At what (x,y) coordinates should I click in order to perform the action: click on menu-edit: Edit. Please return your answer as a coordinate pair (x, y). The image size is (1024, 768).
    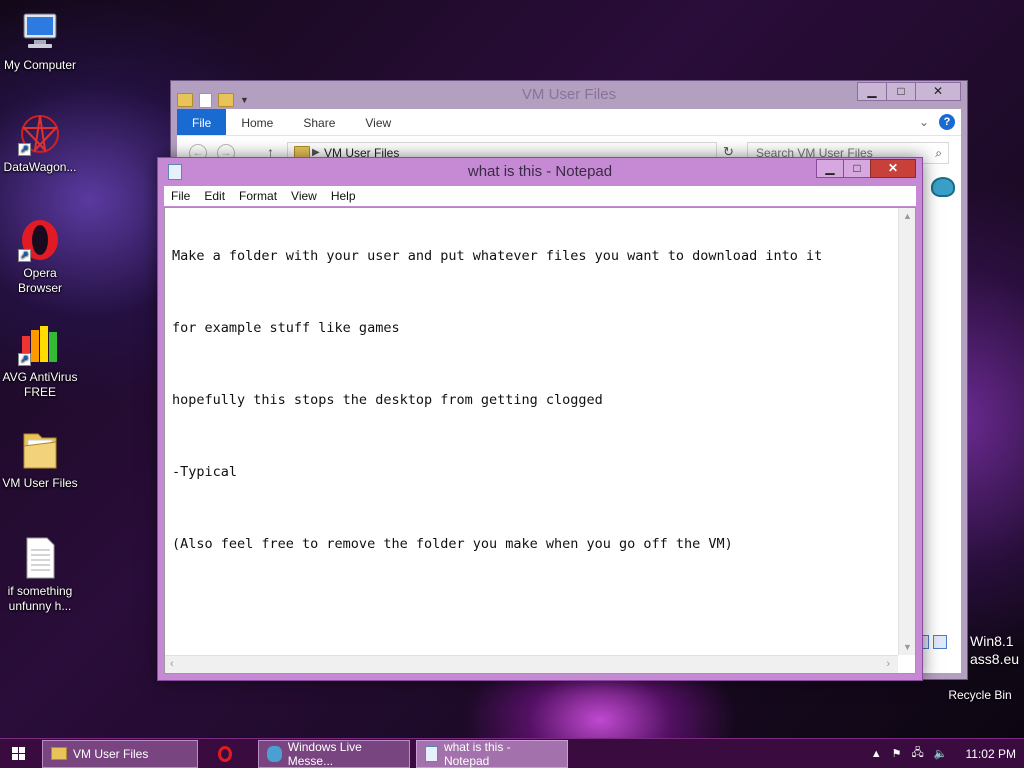
    Looking at the image, I should click on (214, 196).